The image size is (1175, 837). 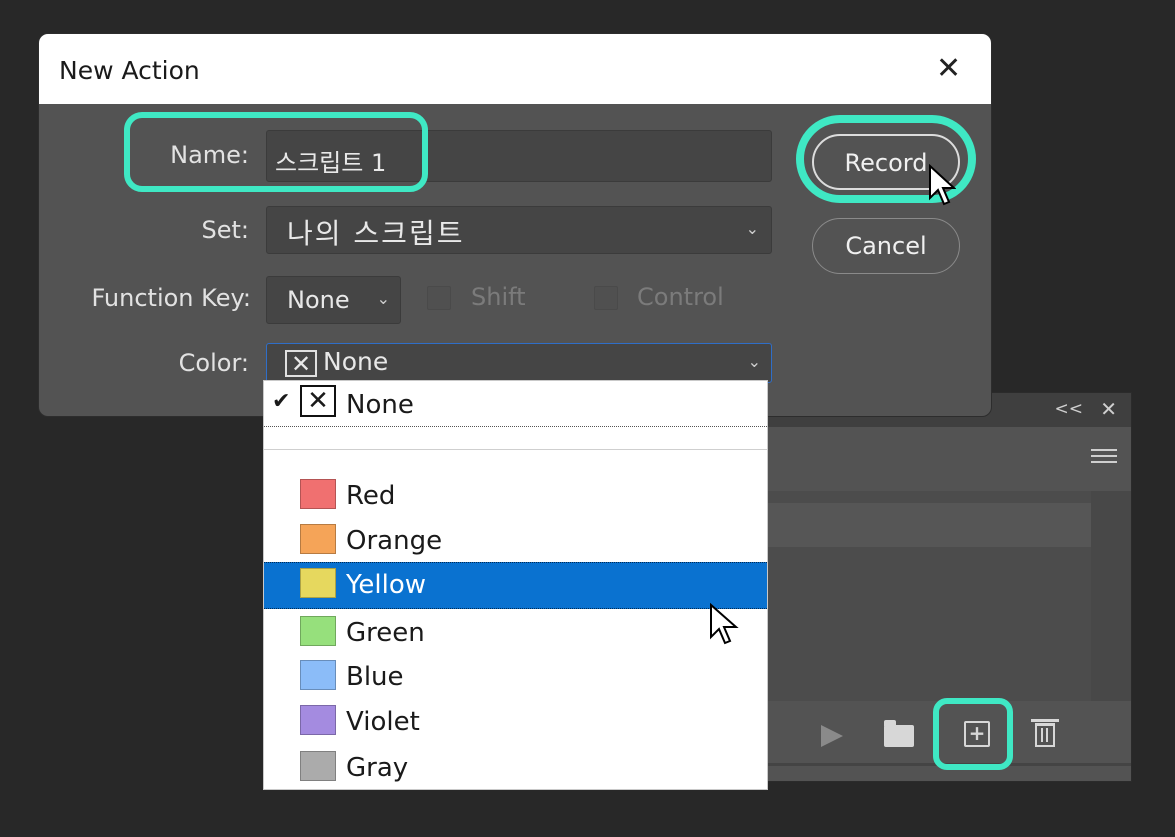 What do you see at coordinates (371, 496) in the screenshot?
I see `option-label: Red` at bounding box center [371, 496].